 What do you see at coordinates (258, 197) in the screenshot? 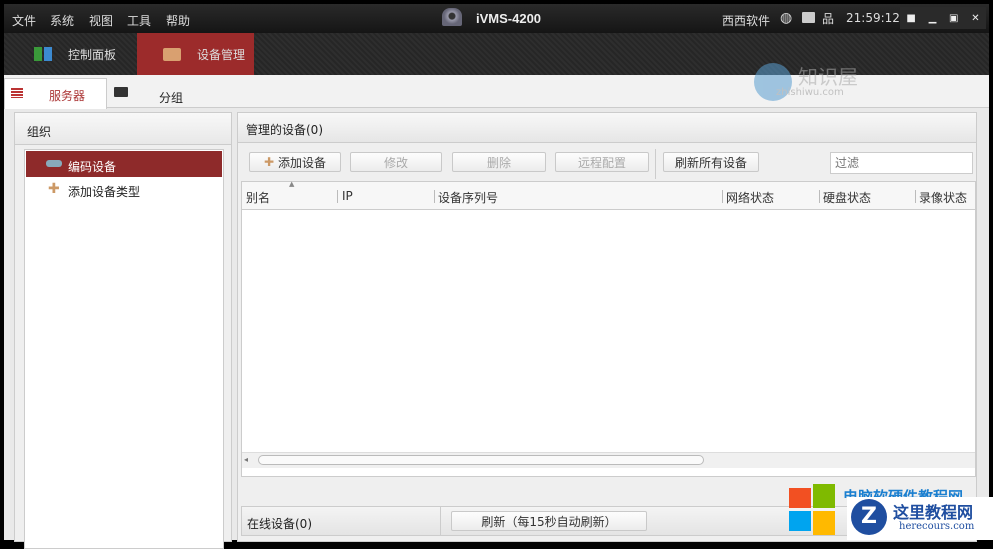
I see `col-alias: 别名` at bounding box center [258, 197].